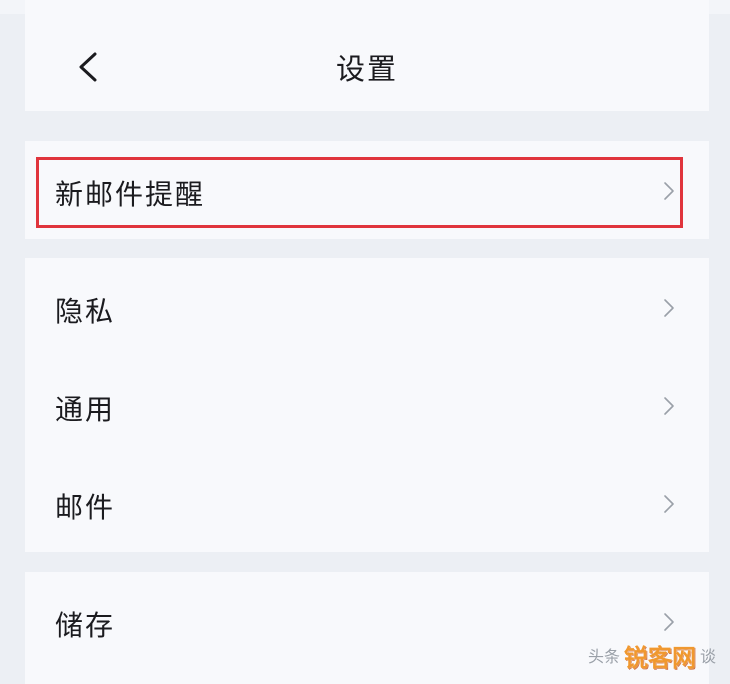  Describe the element at coordinates (85, 409) in the screenshot. I see `settings-item-label: 通用` at that location.